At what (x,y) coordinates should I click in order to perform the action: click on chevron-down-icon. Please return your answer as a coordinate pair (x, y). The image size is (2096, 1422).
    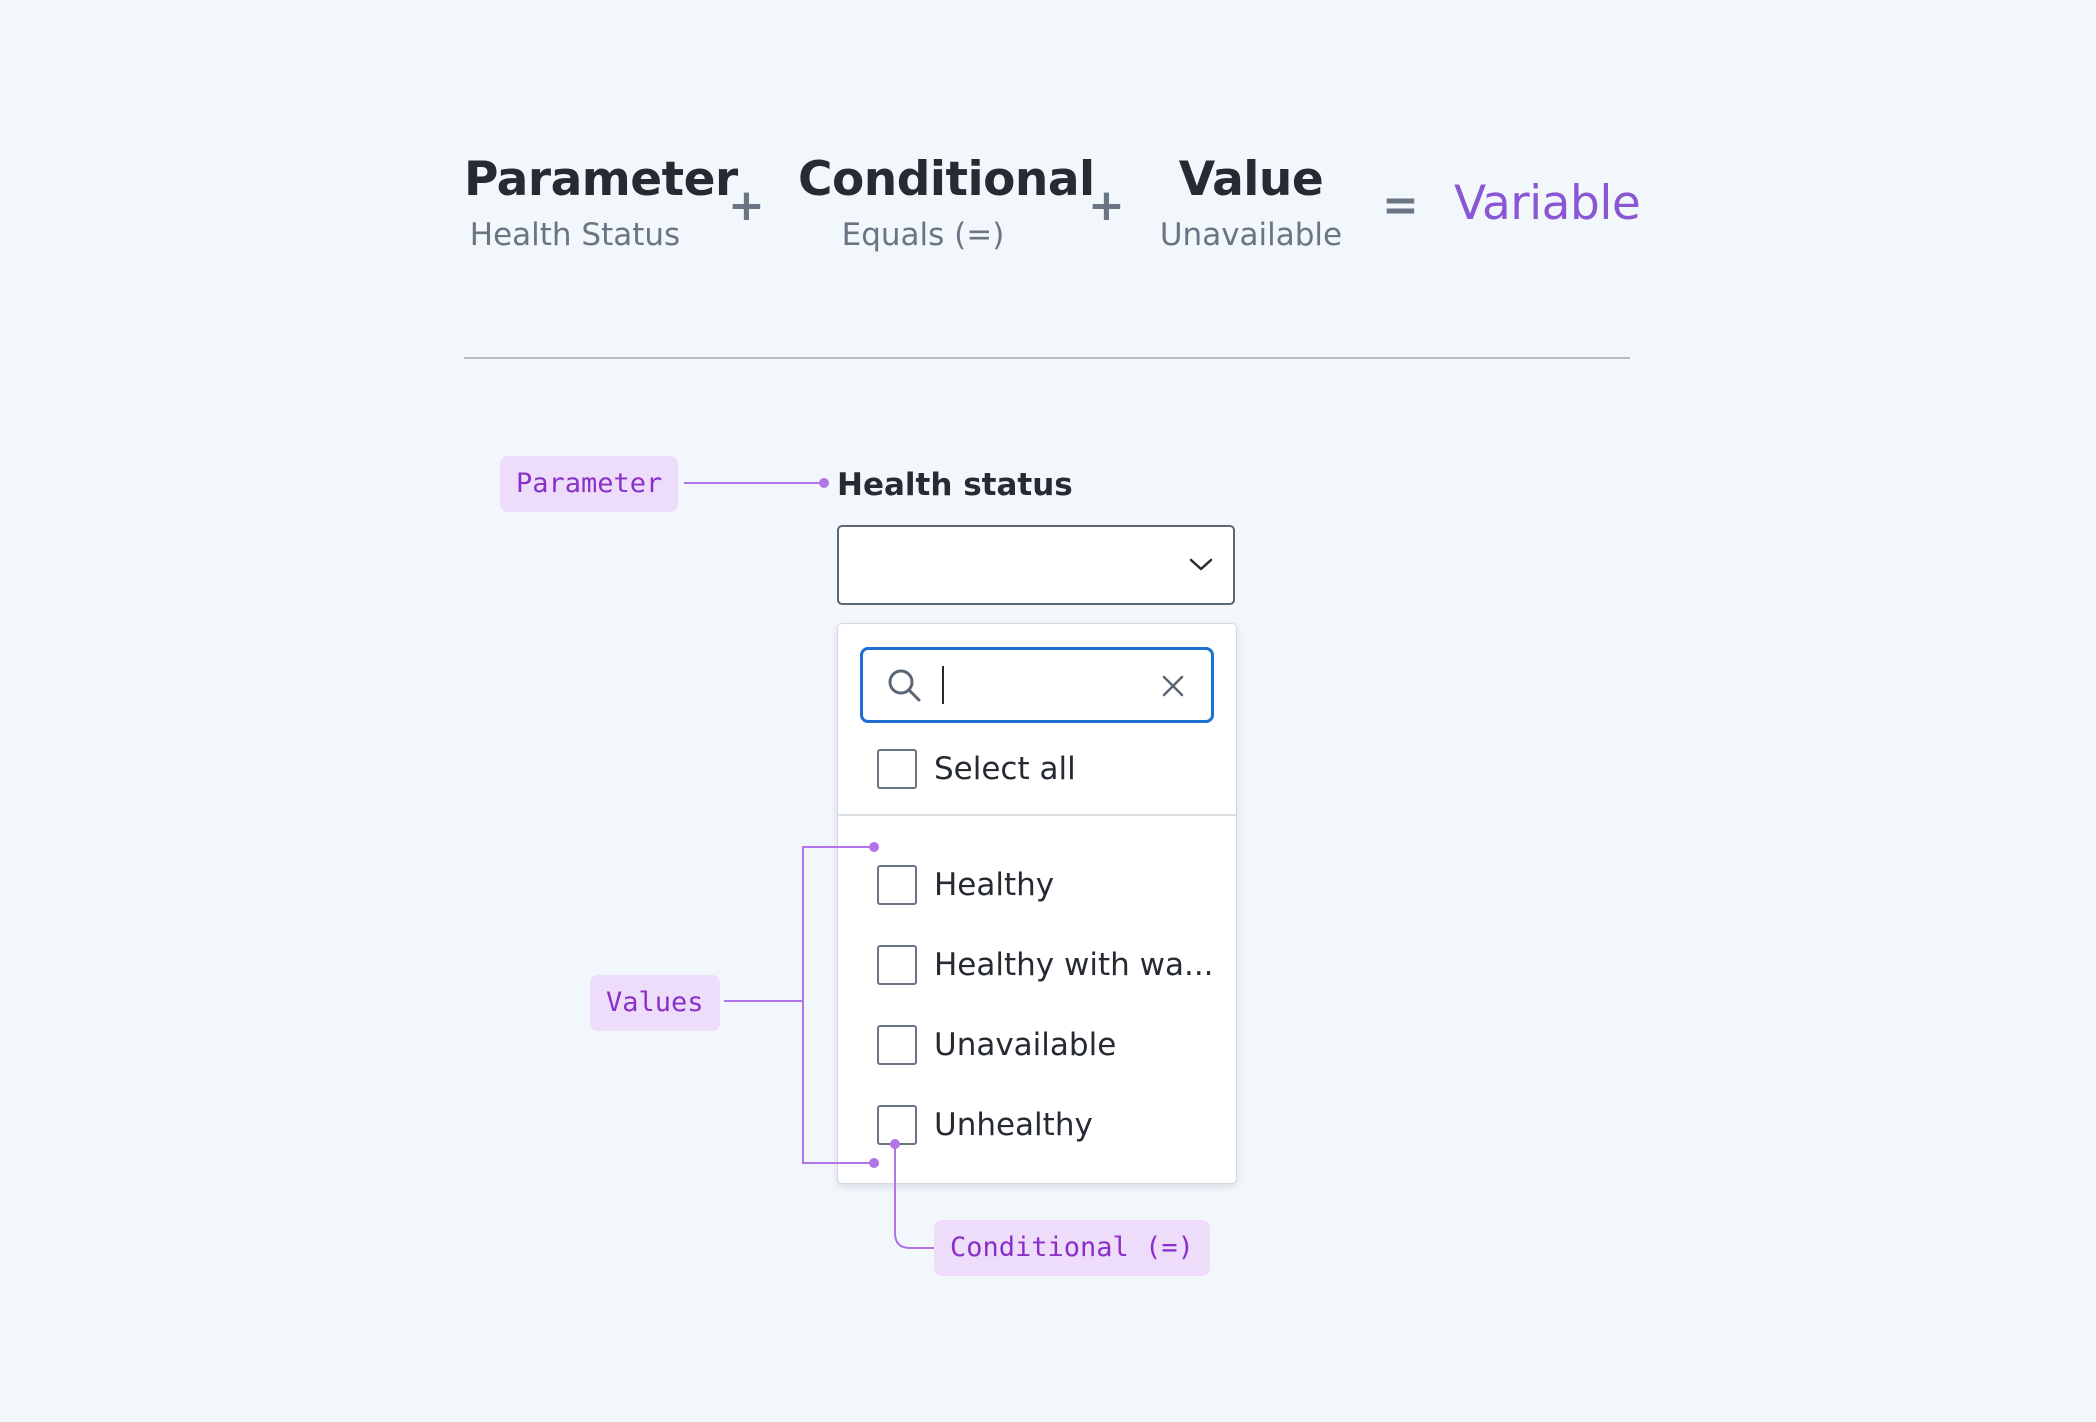
    Looking at the image, I should click on (1201, 567).